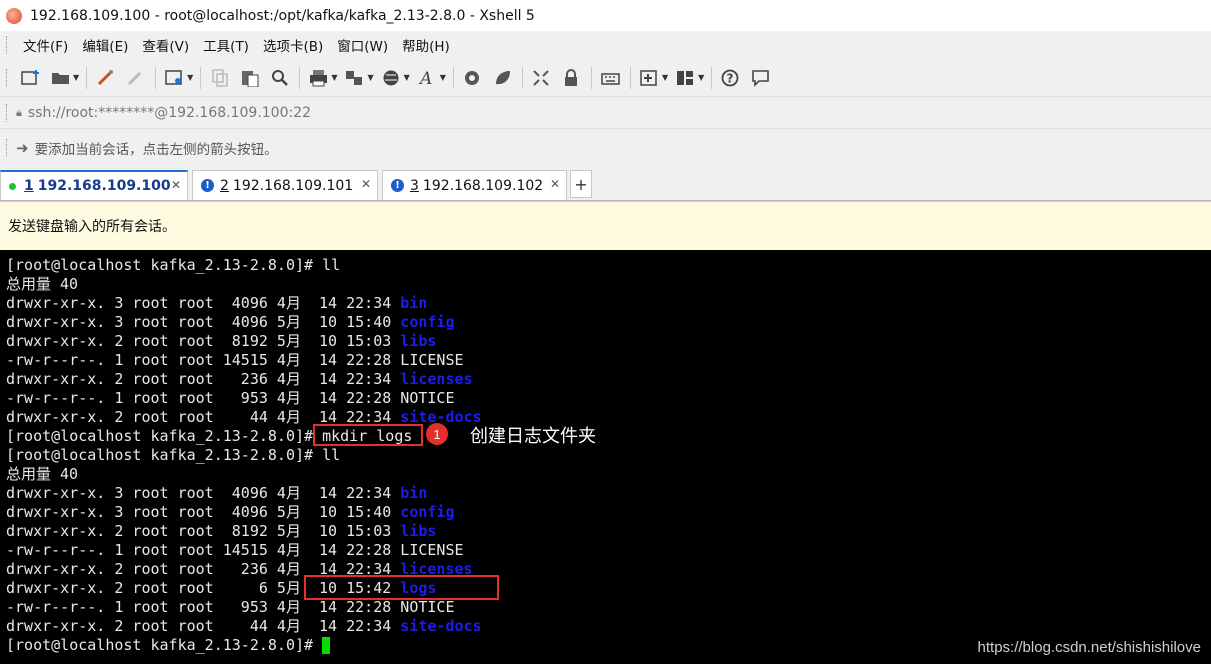  What do you see at coordinates (250, 78) in the screenshot?
I see `paste-icon` at bounding box center [250, 78].